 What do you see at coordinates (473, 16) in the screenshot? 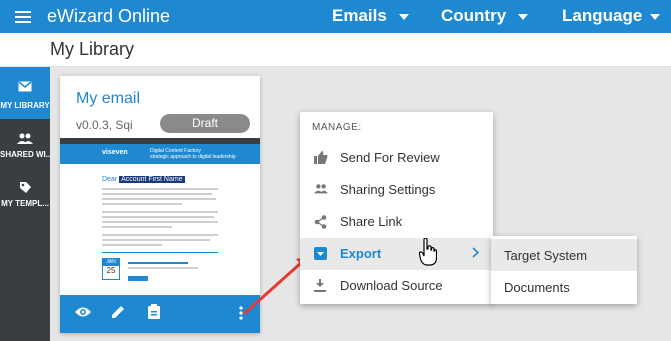
I see `nav-country: Country` at bounding box center [473, 16].